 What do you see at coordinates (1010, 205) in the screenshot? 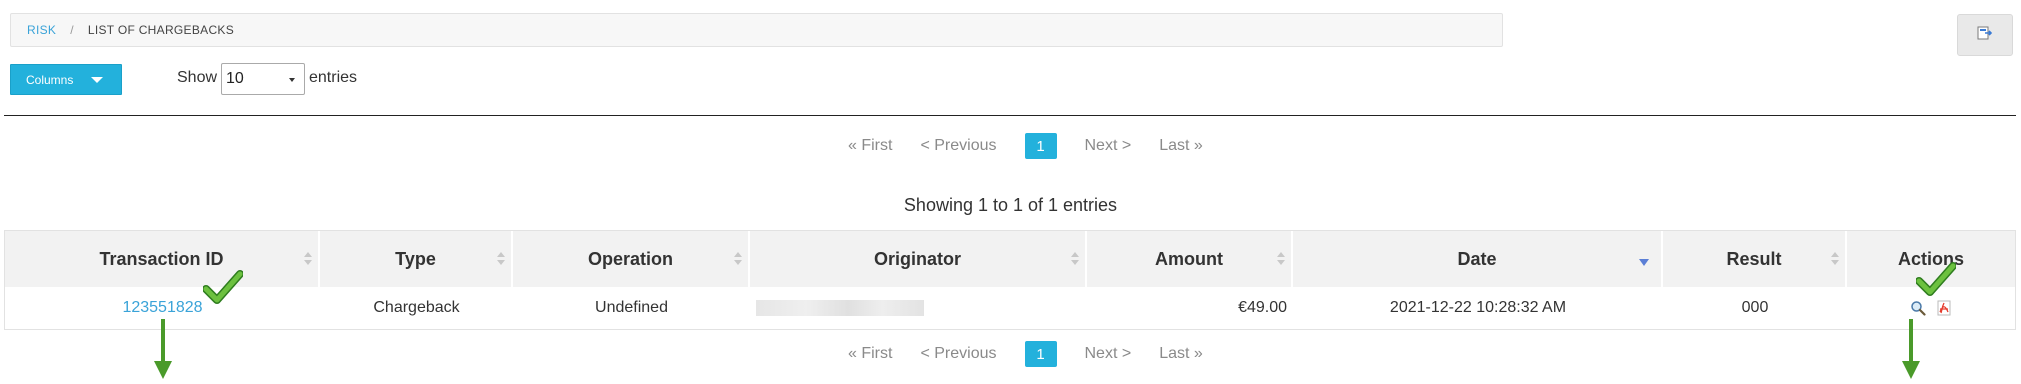
I see `entries-summary: Showing 1 to 1 of 1 entries` at bounding box center [1010, 205].